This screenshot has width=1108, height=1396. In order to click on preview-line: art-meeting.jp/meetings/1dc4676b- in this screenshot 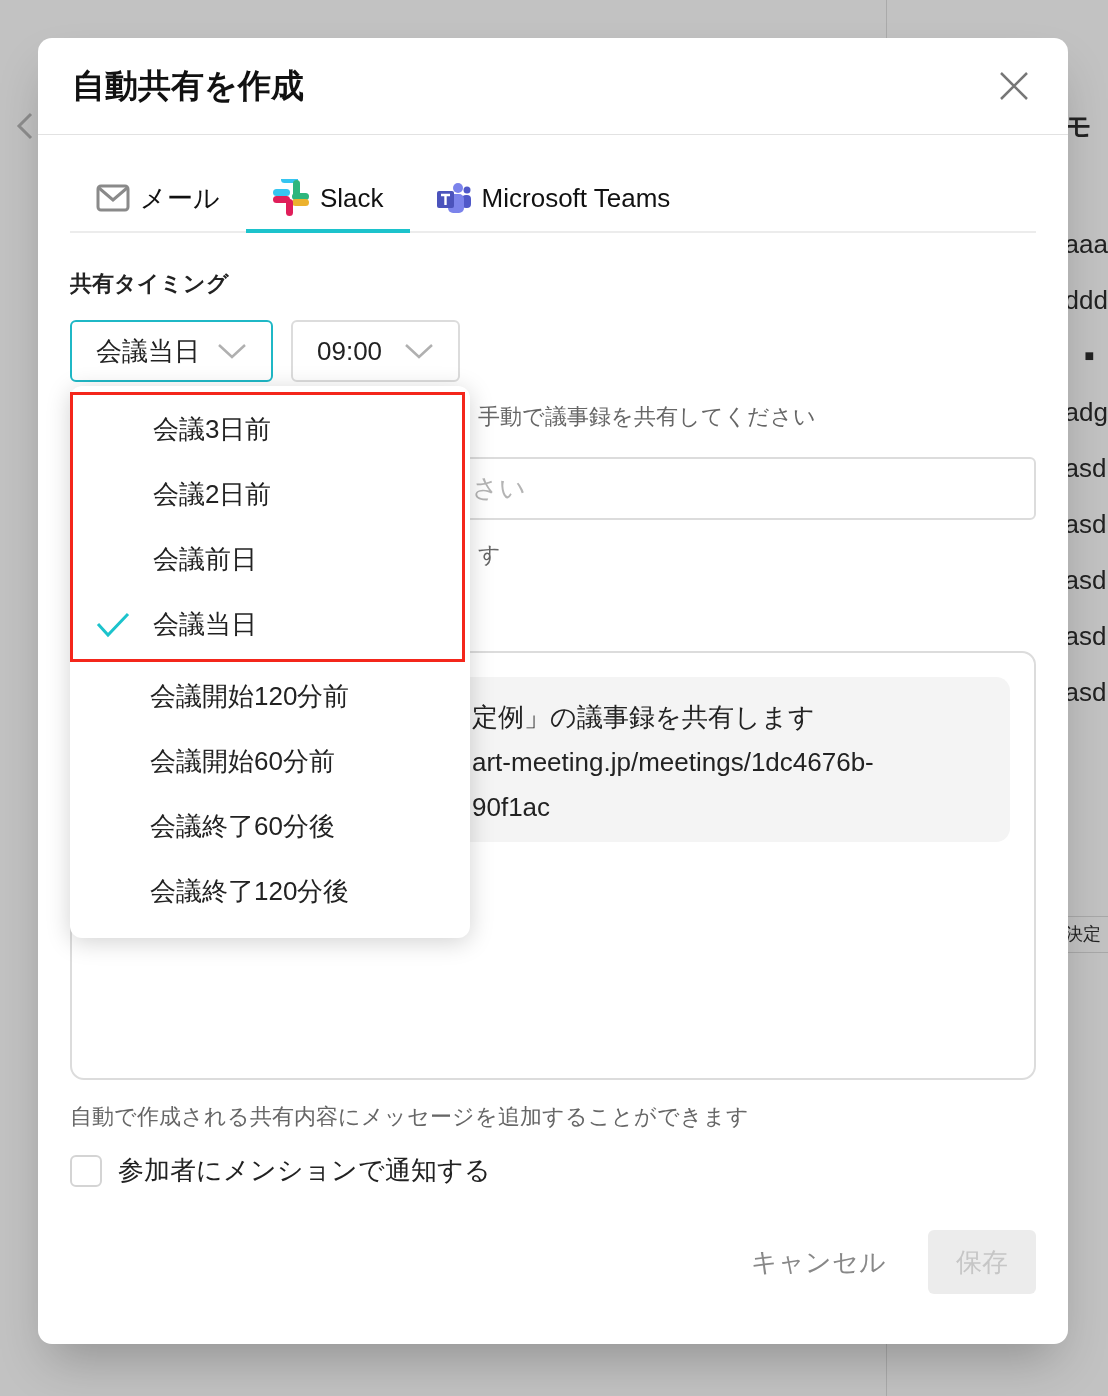, I will do `click(673, 762)`.